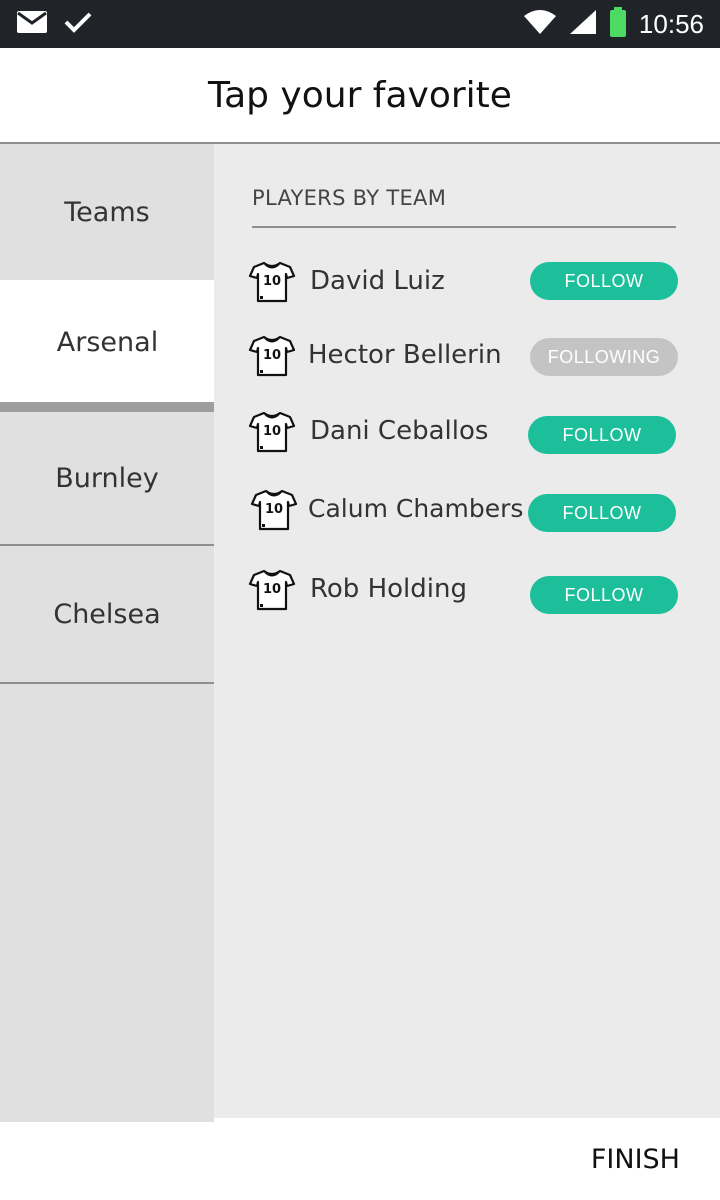 The height and width of the screenshot is (1200, 720). What do you see at coordinates (416, 508) in the screenshot?
I see `player-name: Calum Chambers` at bounding box center [416, 508].